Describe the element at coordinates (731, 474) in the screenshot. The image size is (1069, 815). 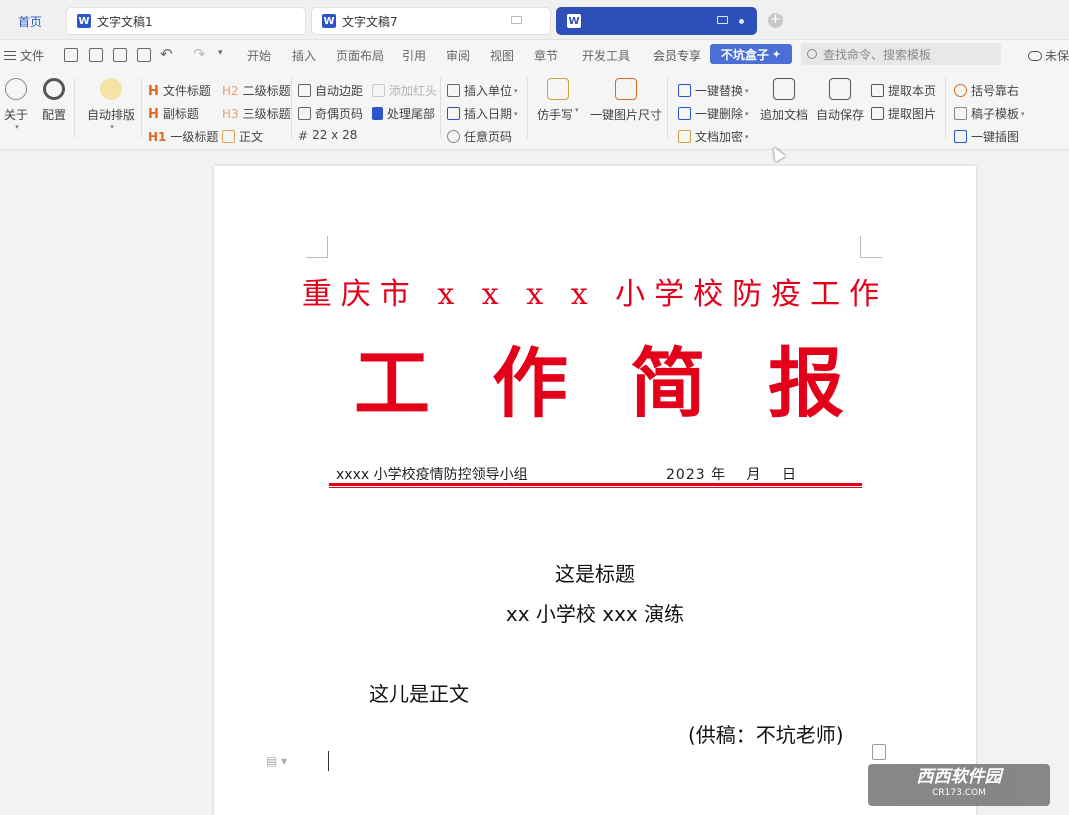
I see `issue-date: 2023 年 月 日` at that location.